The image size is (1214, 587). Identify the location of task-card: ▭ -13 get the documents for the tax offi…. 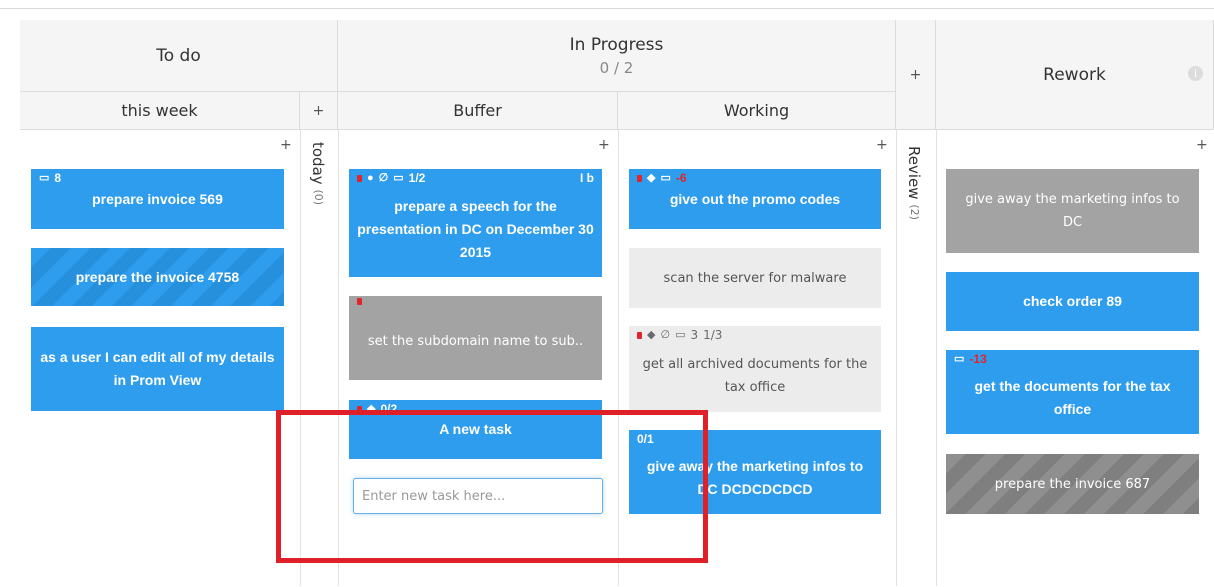
(1072, 392).